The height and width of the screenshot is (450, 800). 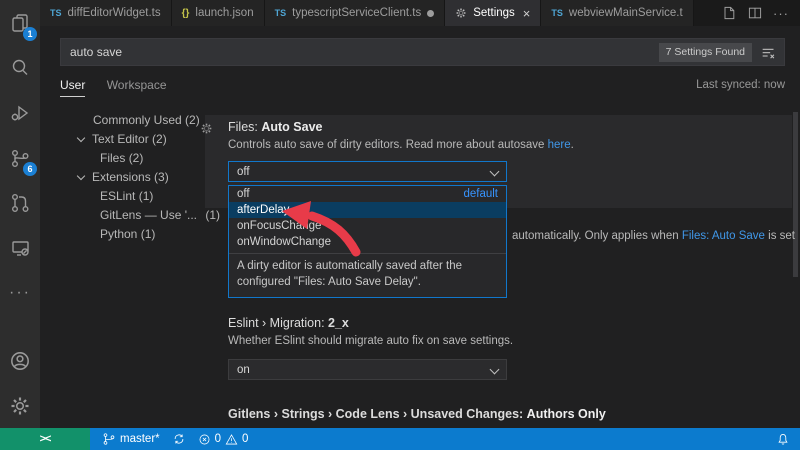 I want to click on toc-extensions: Extensions (3), so click(x=140, y=177).